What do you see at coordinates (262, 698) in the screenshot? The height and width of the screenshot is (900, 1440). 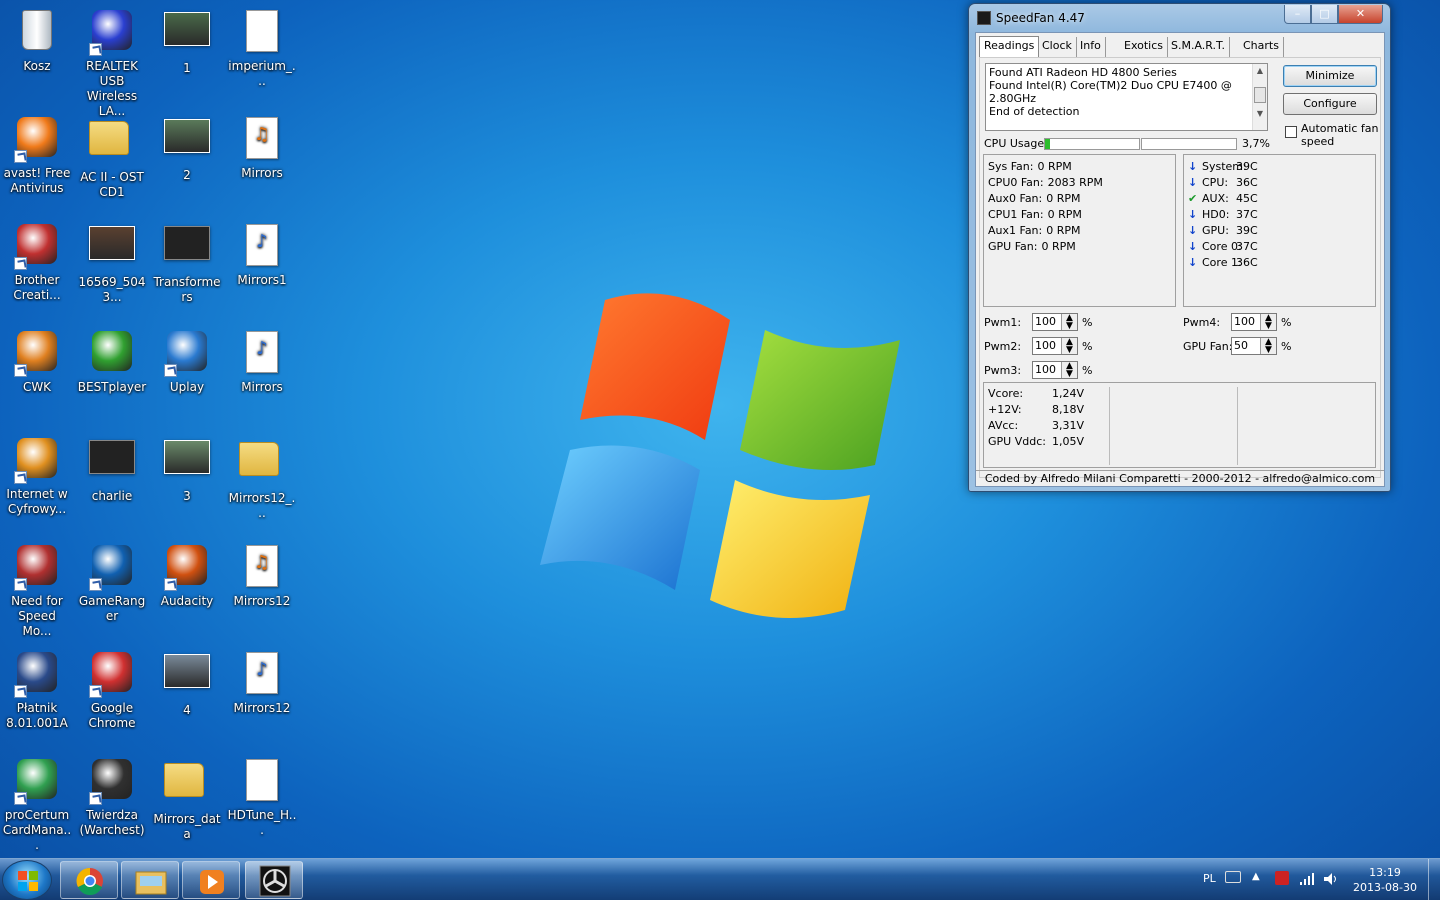 I see `desktop-icon: ♪ Mirrors12` at bounding box center [262, 698].